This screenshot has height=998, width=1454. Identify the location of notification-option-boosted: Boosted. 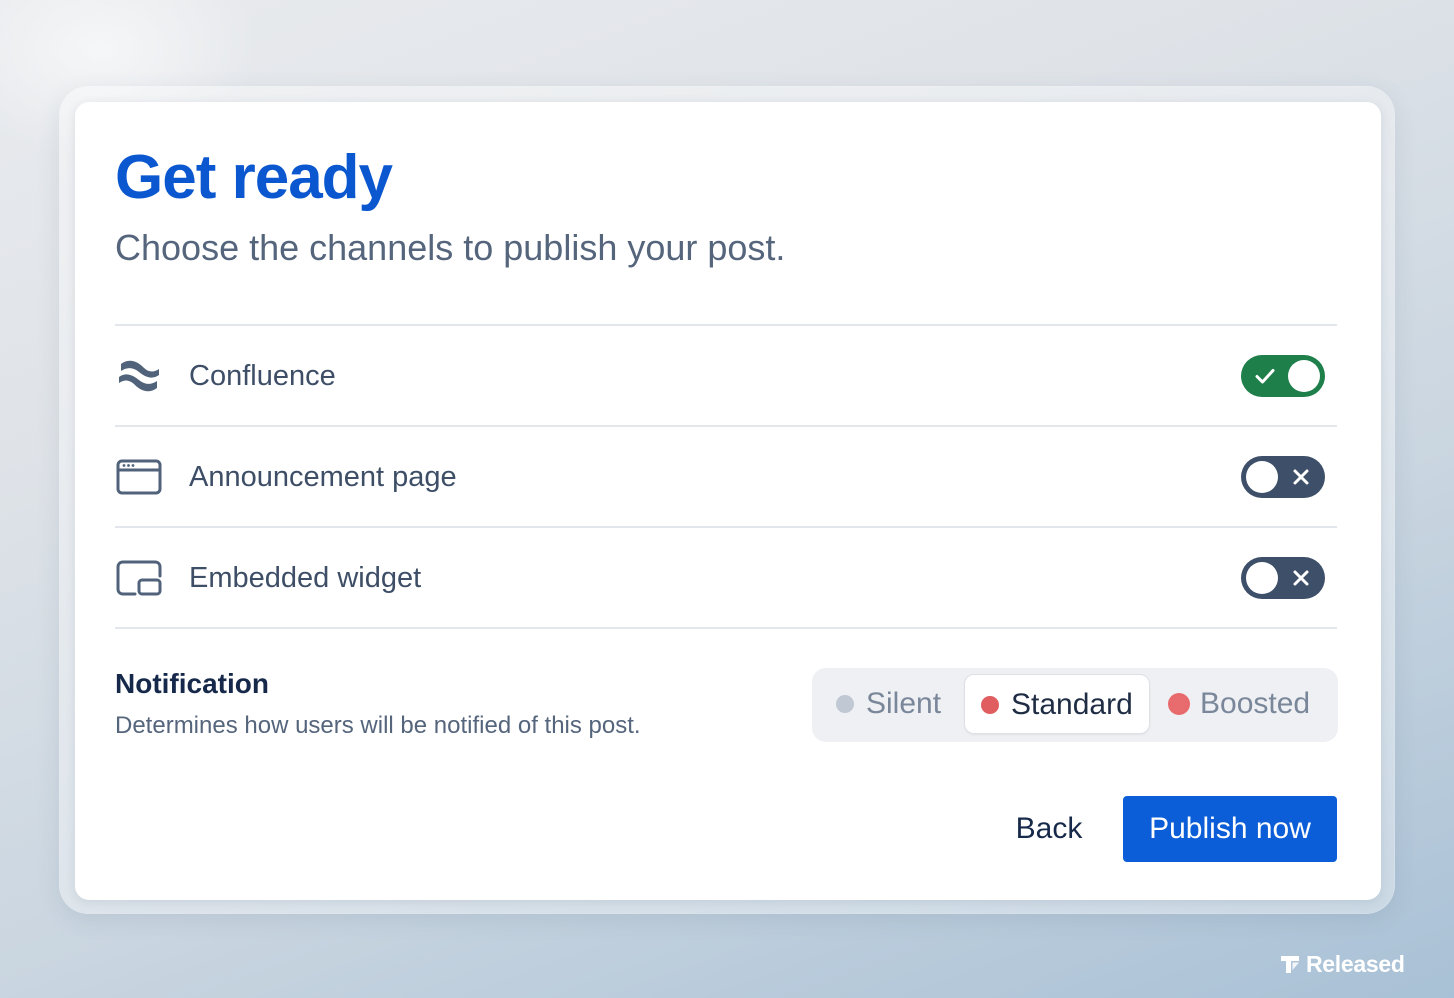
(1242, 704).